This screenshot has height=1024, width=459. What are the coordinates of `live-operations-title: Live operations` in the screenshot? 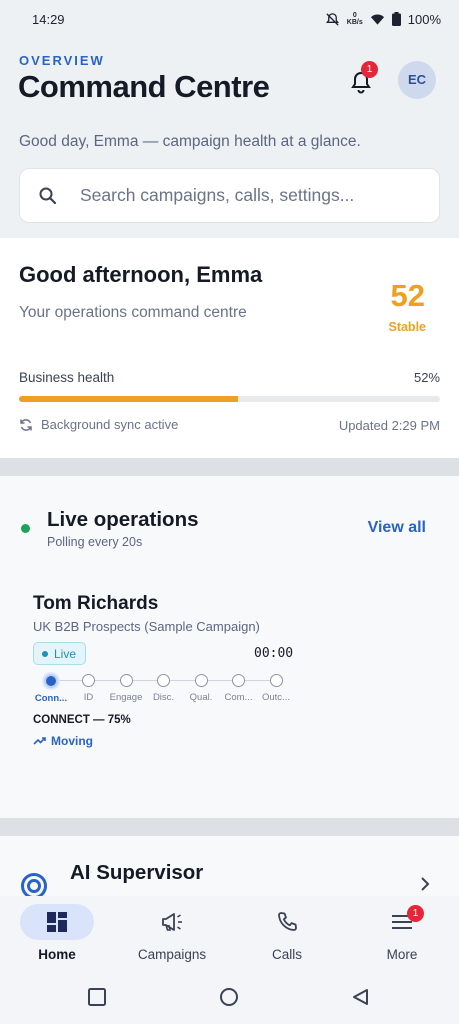 It's located at (123, 519).